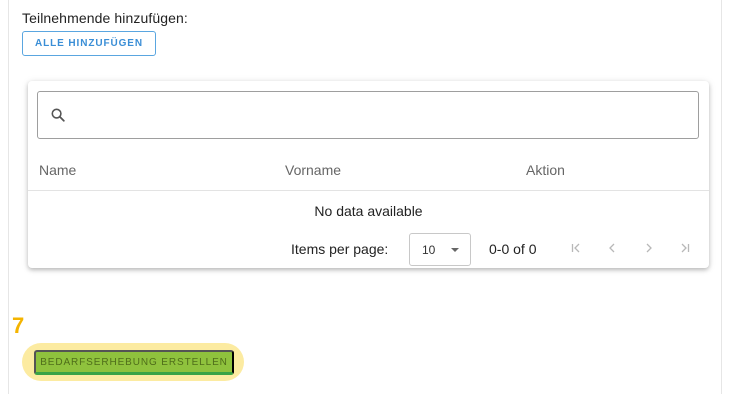  Describe the element at coordinates (545, 170) in the screenshot. I see `column-header-aktion: Aktion` at that location.